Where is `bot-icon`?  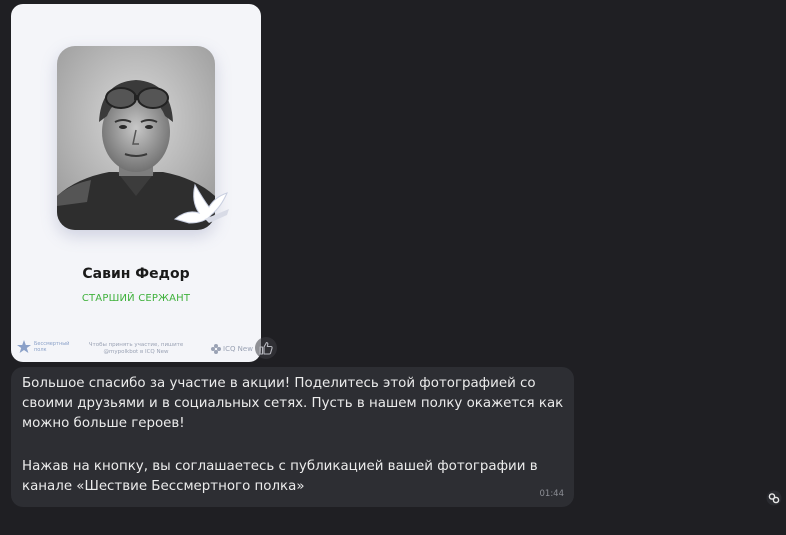 bot-icon is located at coordinates (774, 498).